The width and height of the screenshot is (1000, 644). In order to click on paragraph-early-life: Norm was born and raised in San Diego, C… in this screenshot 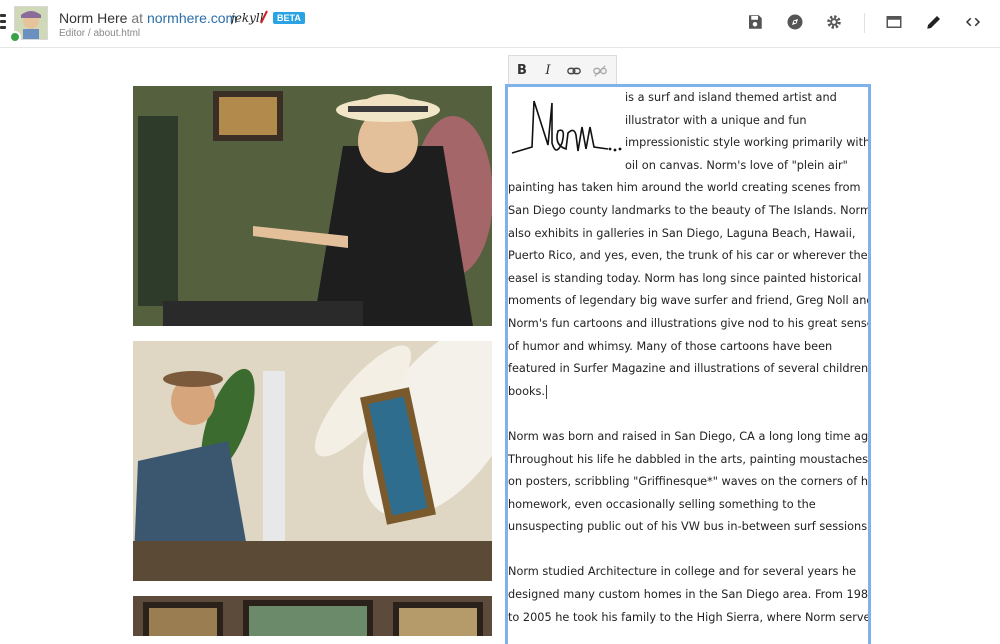, I will do `click(688, 482)`.